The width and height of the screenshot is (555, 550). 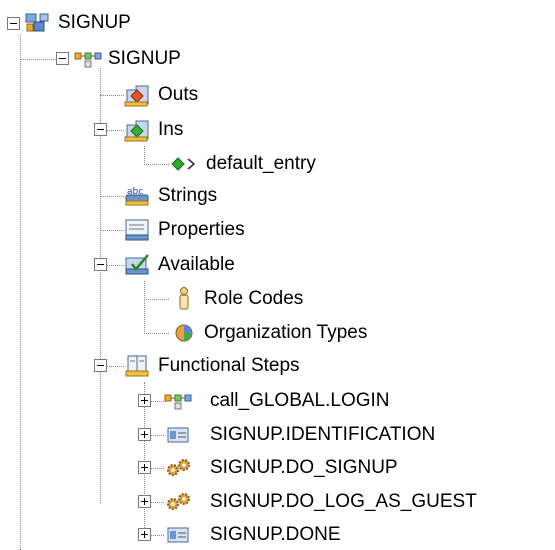 I want to click on tree-node-step: SIGNUP.IDENTIFICATION, so click(x=299, y=435).